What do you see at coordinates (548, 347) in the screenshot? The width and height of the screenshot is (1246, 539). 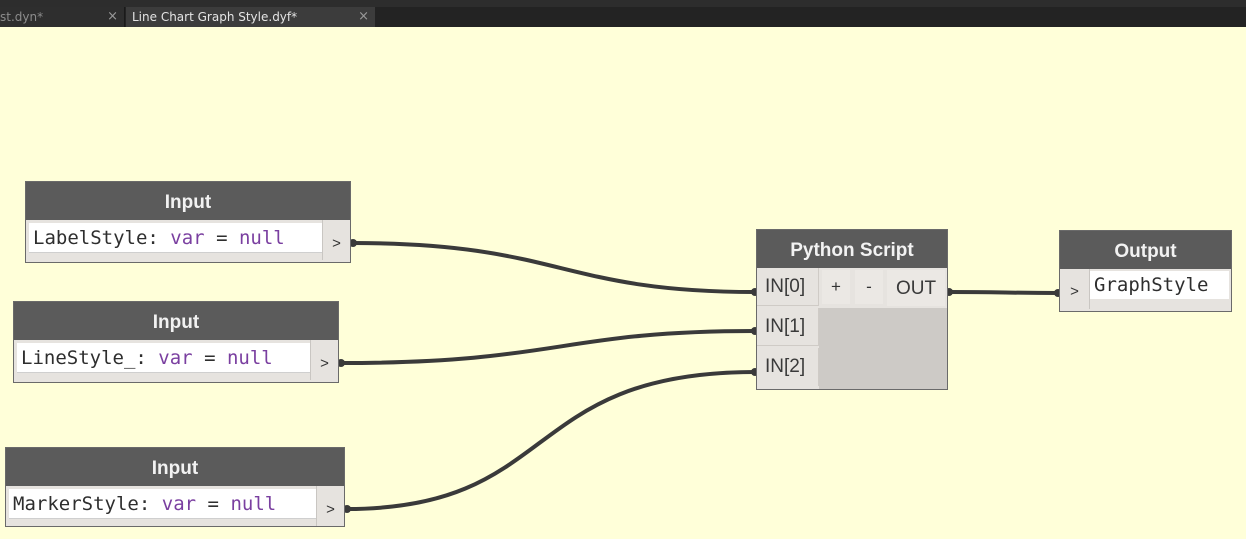 I see `wire-linestyle-in1` at bounding box center [548, 347].